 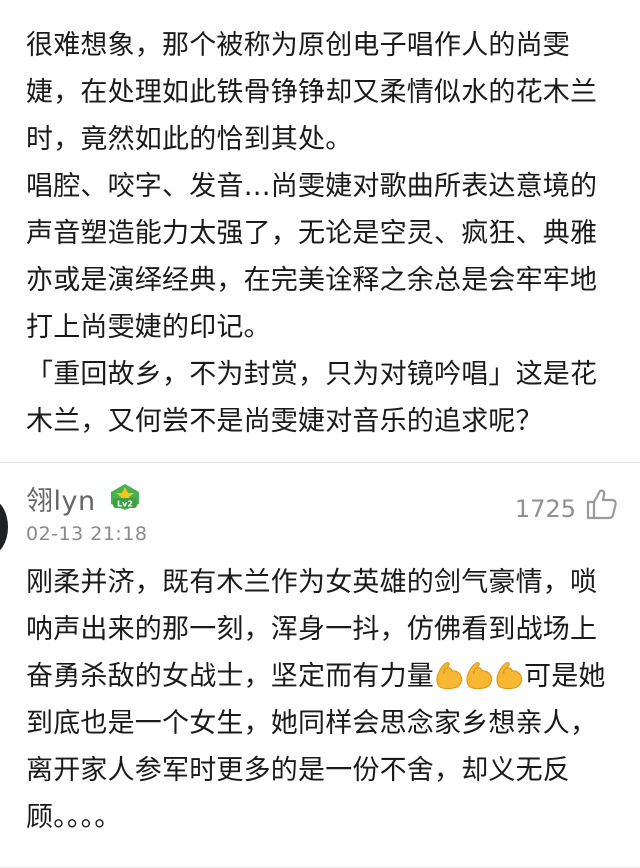 I want to click on like-button: 1725, so click(x=566, y=504).